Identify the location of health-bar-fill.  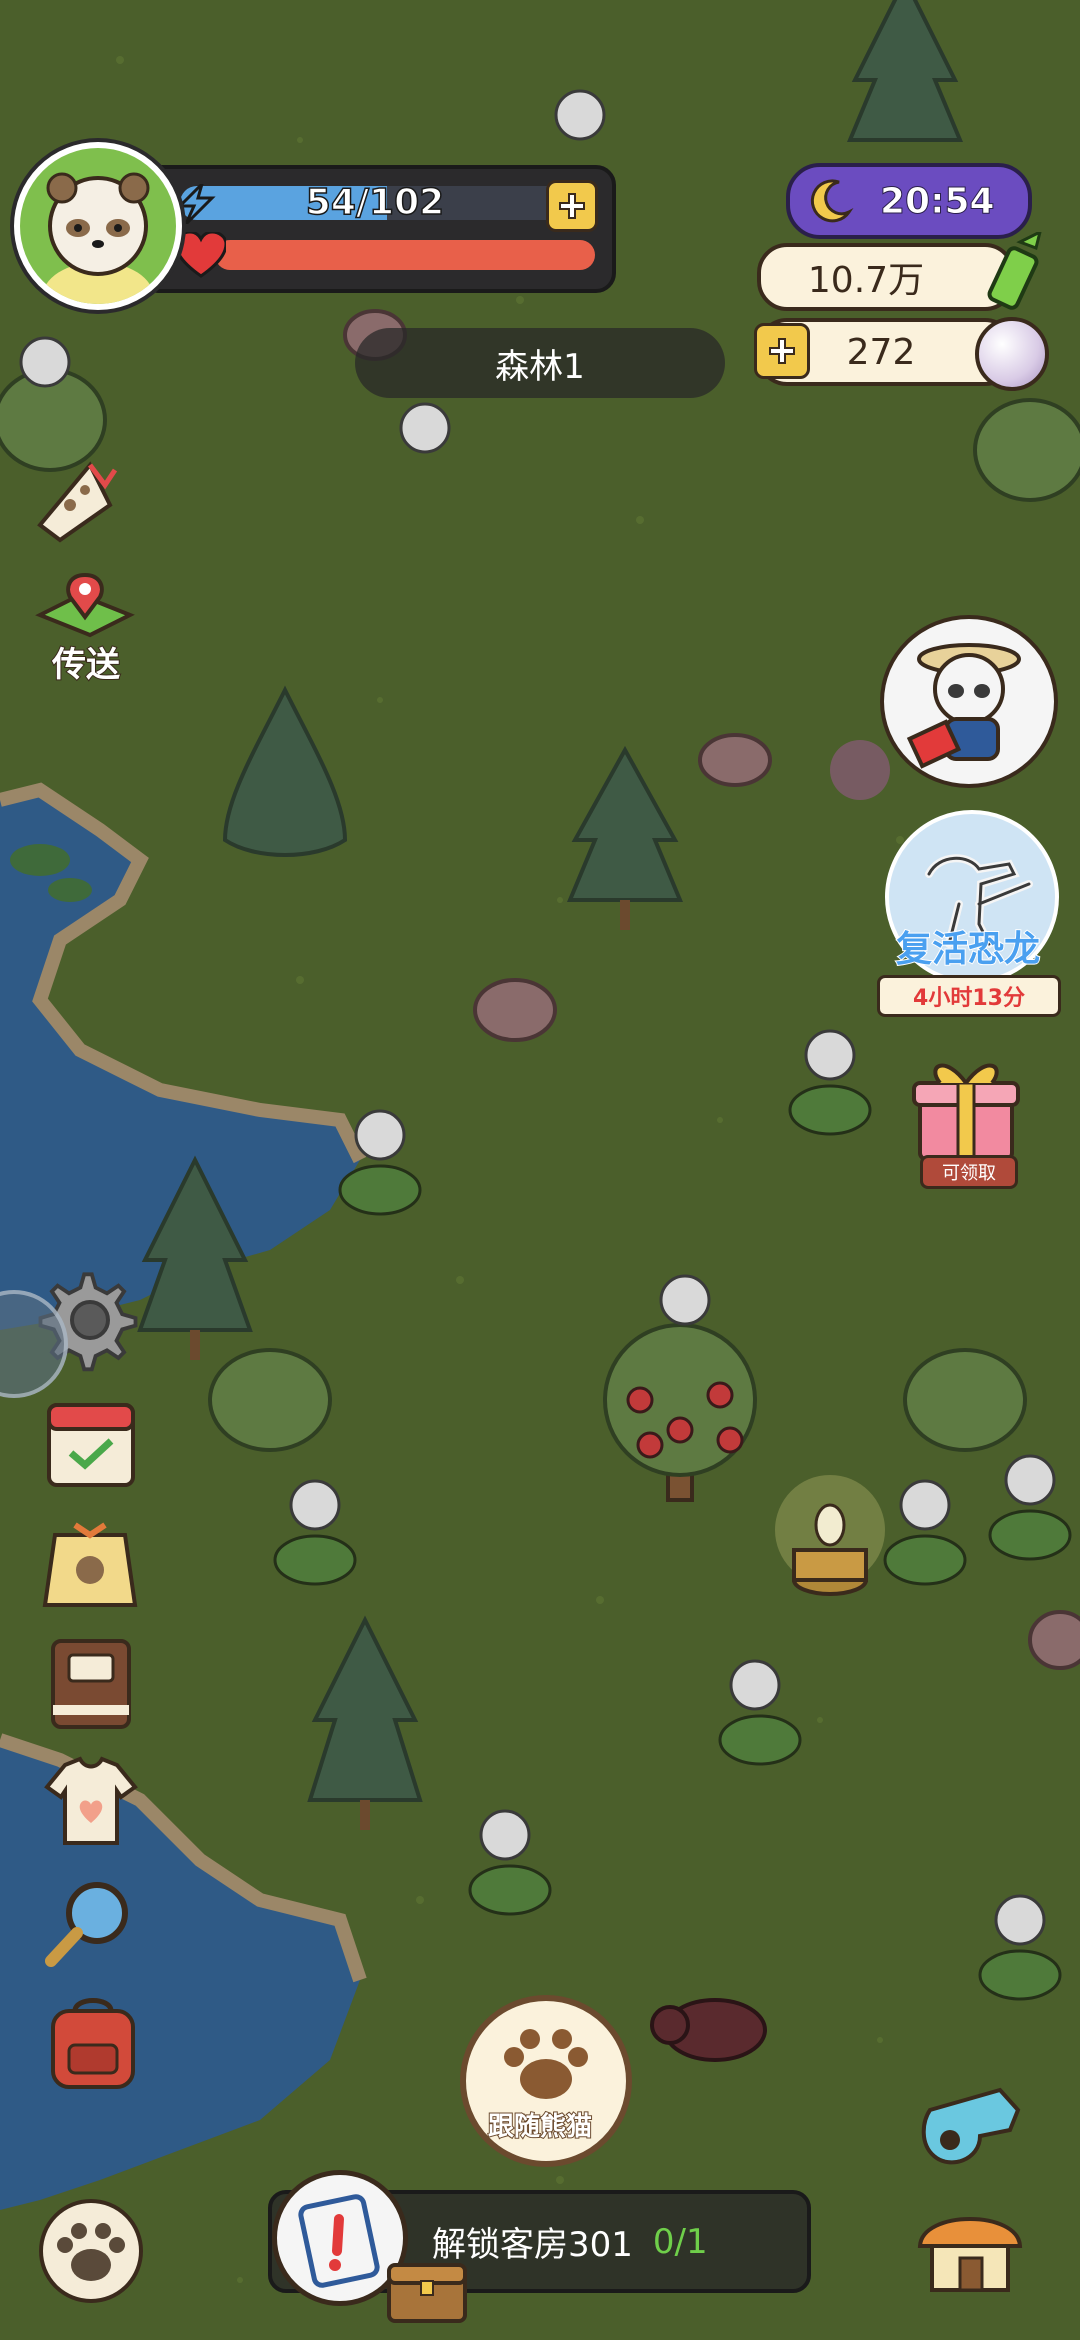
(405, 255).